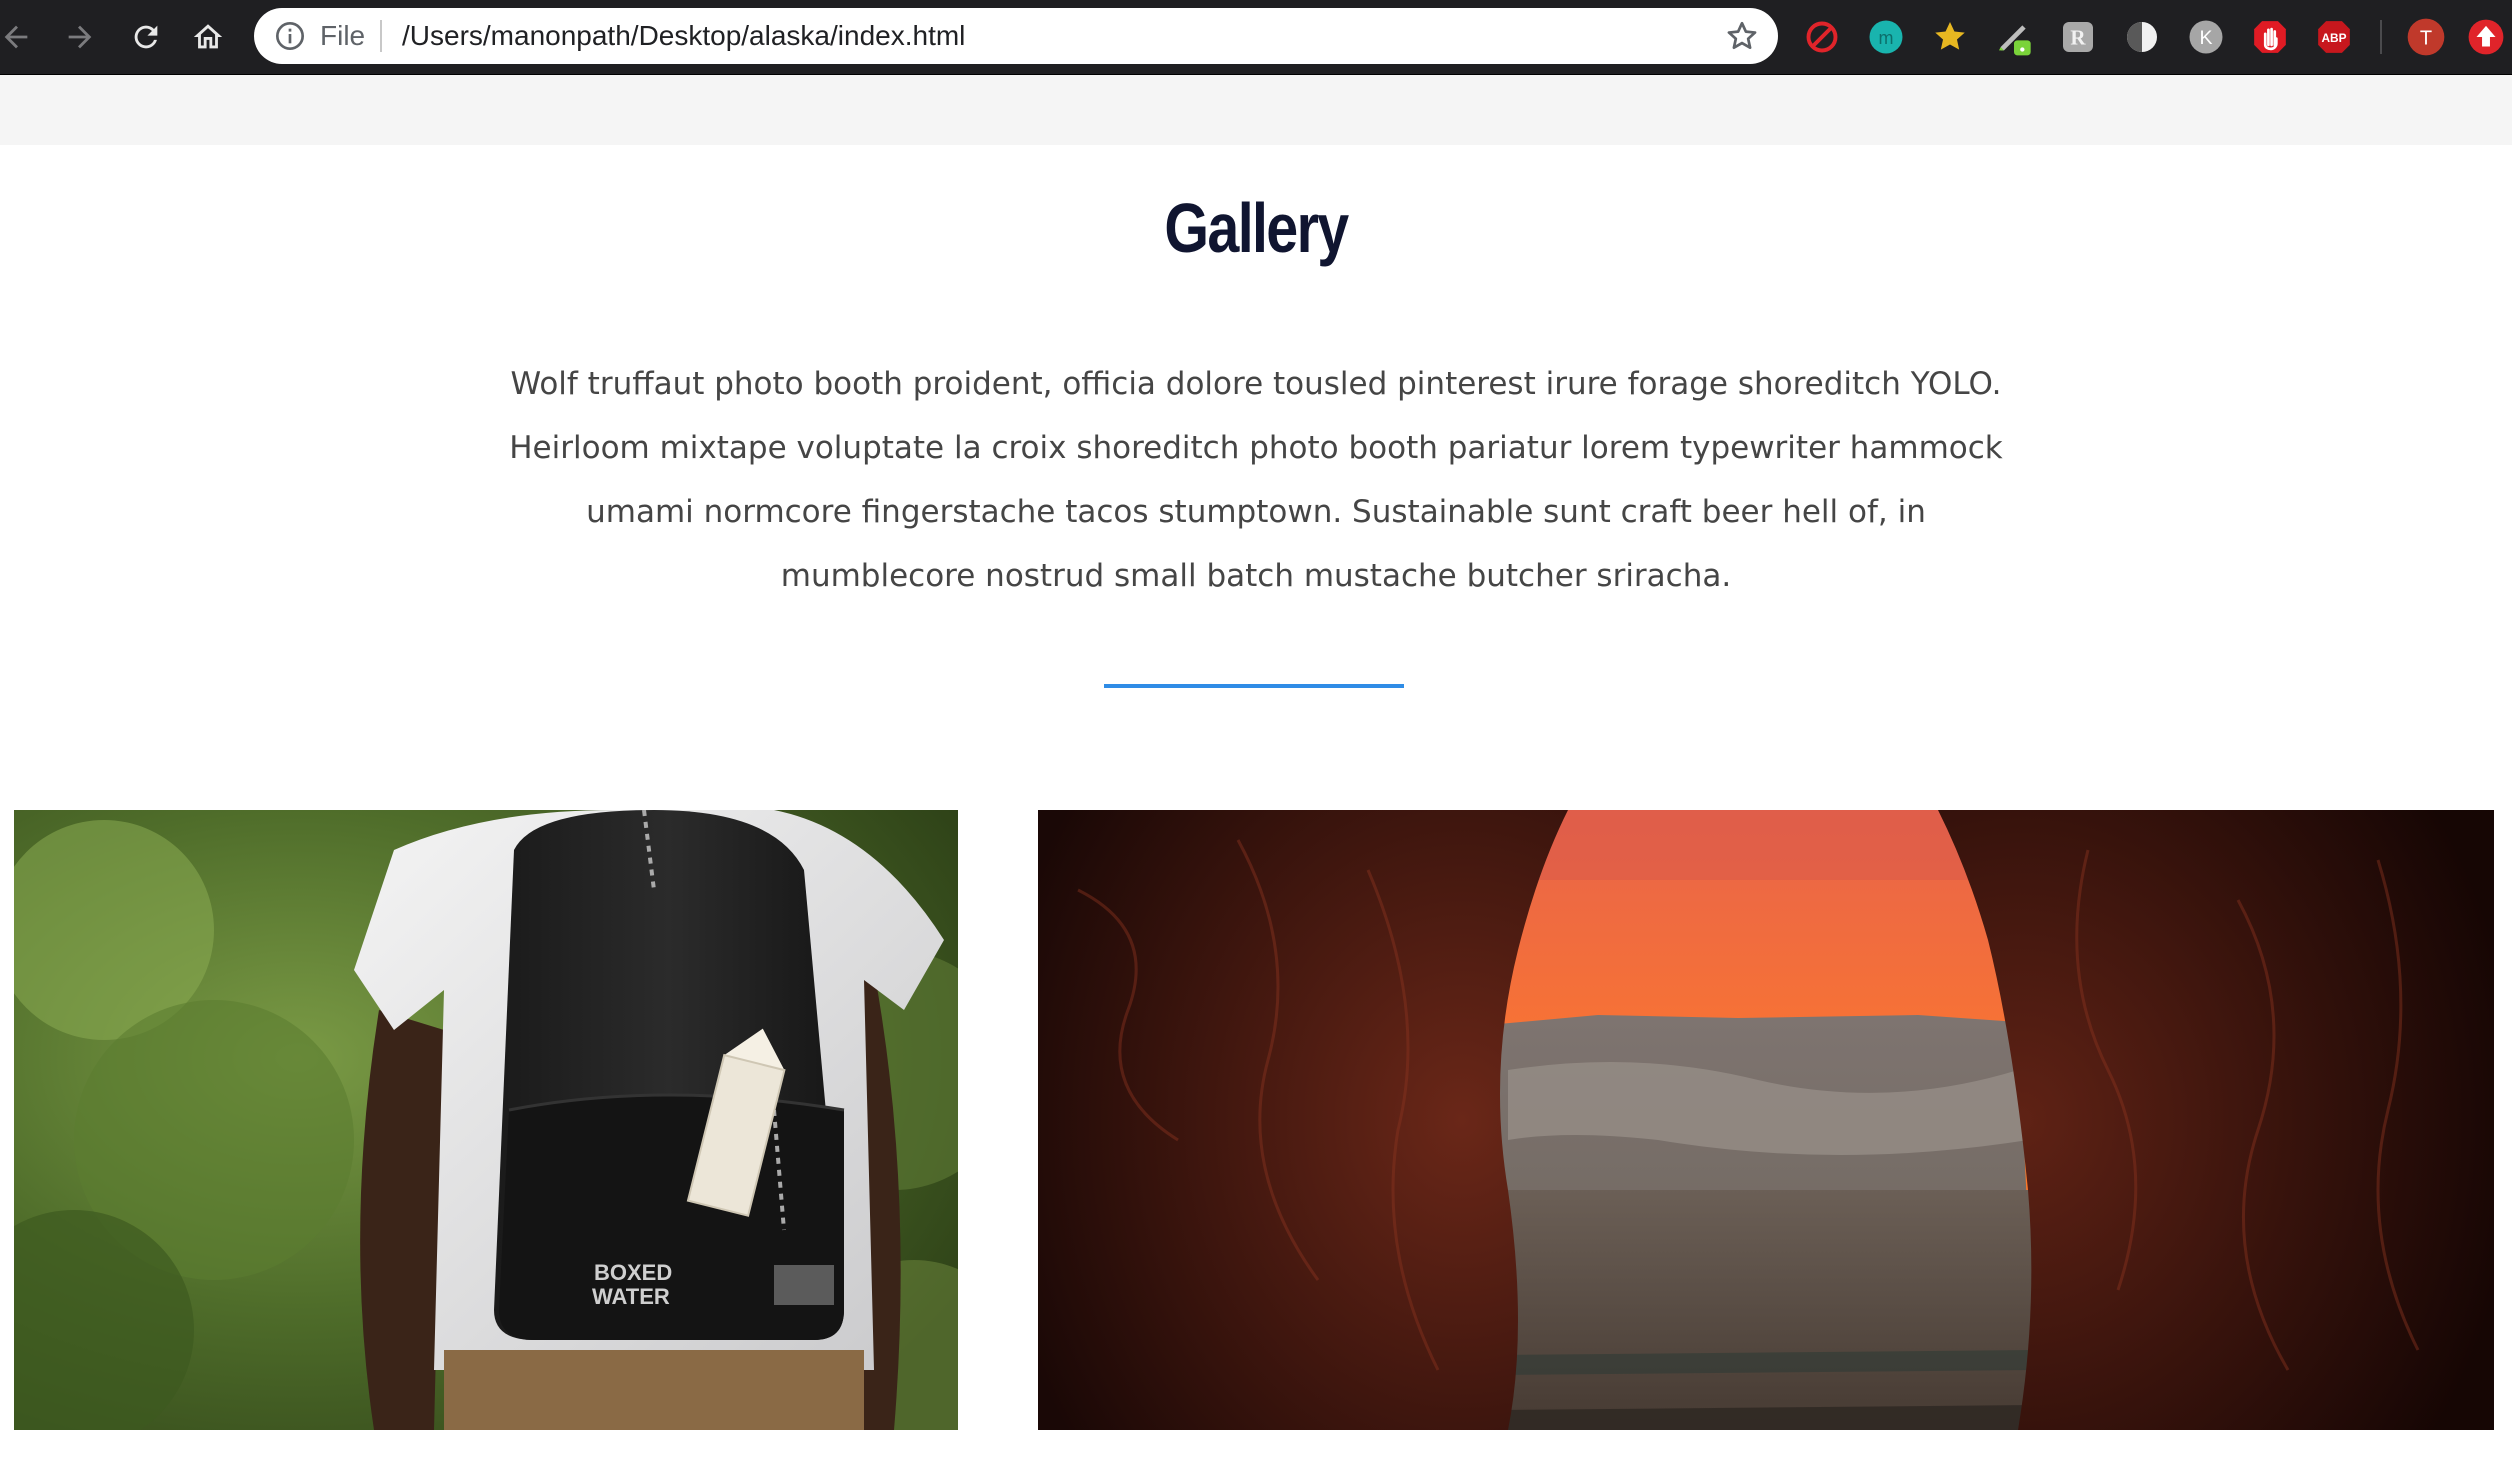 Image resolution: width=2512 pixels, height=1470 pixels. I want to click on adblock-plus-icon: ABP, so click(2334, 37).